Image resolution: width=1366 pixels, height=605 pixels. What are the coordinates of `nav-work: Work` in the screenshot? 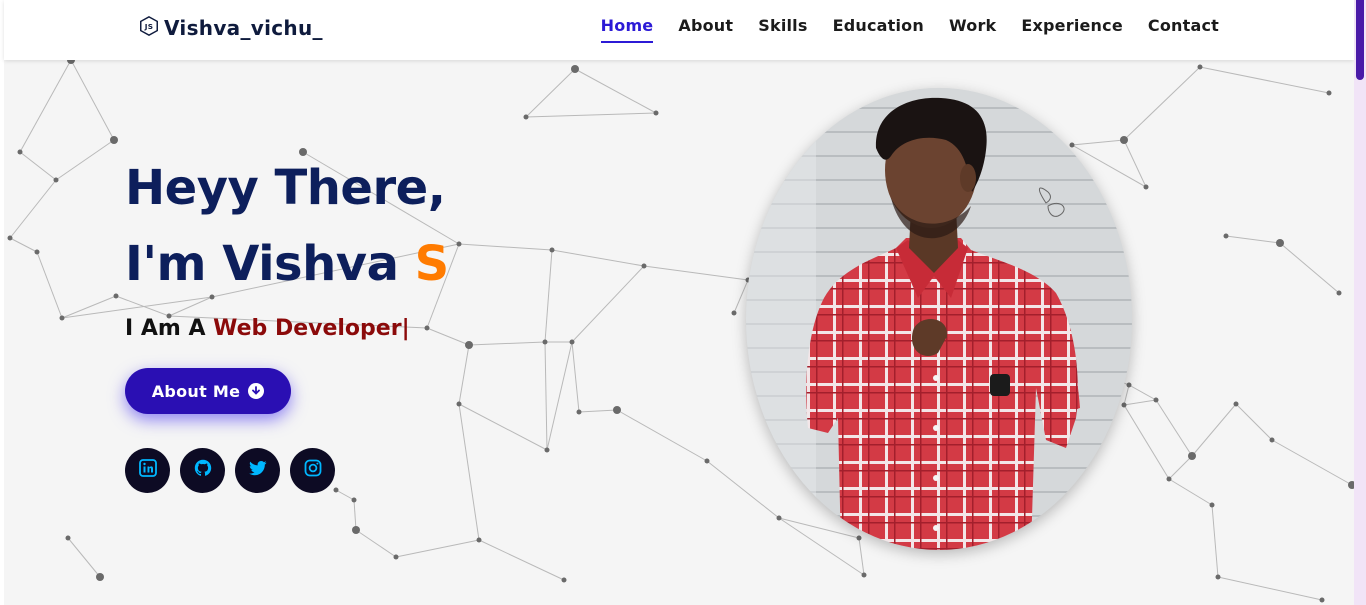 It's located at (972, 29).